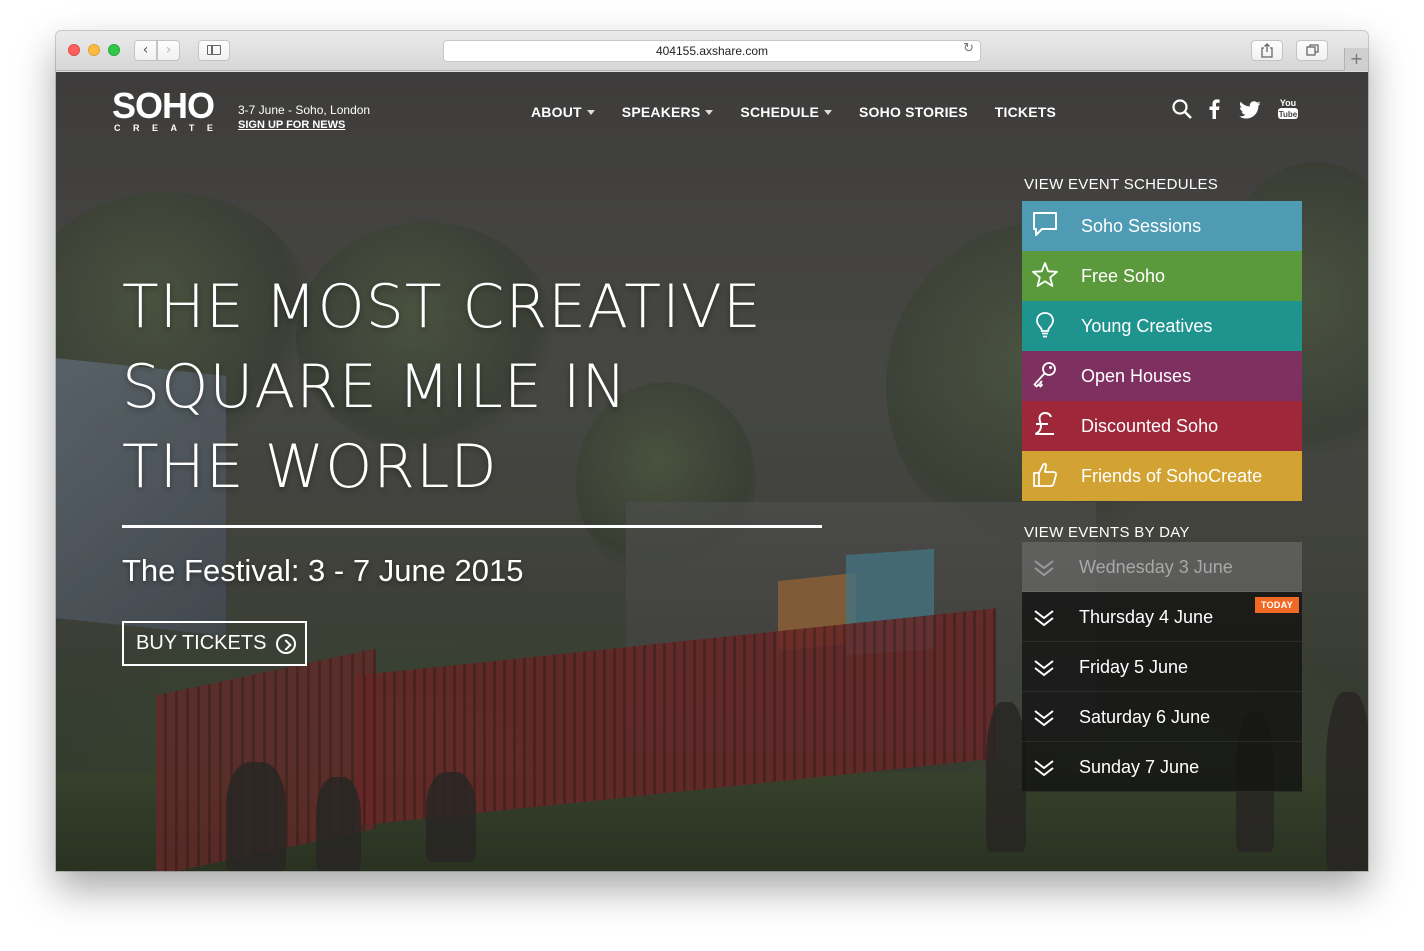 This screenshot has width=1424, height=951. I want to click on hero-divider, so click(472, 526).